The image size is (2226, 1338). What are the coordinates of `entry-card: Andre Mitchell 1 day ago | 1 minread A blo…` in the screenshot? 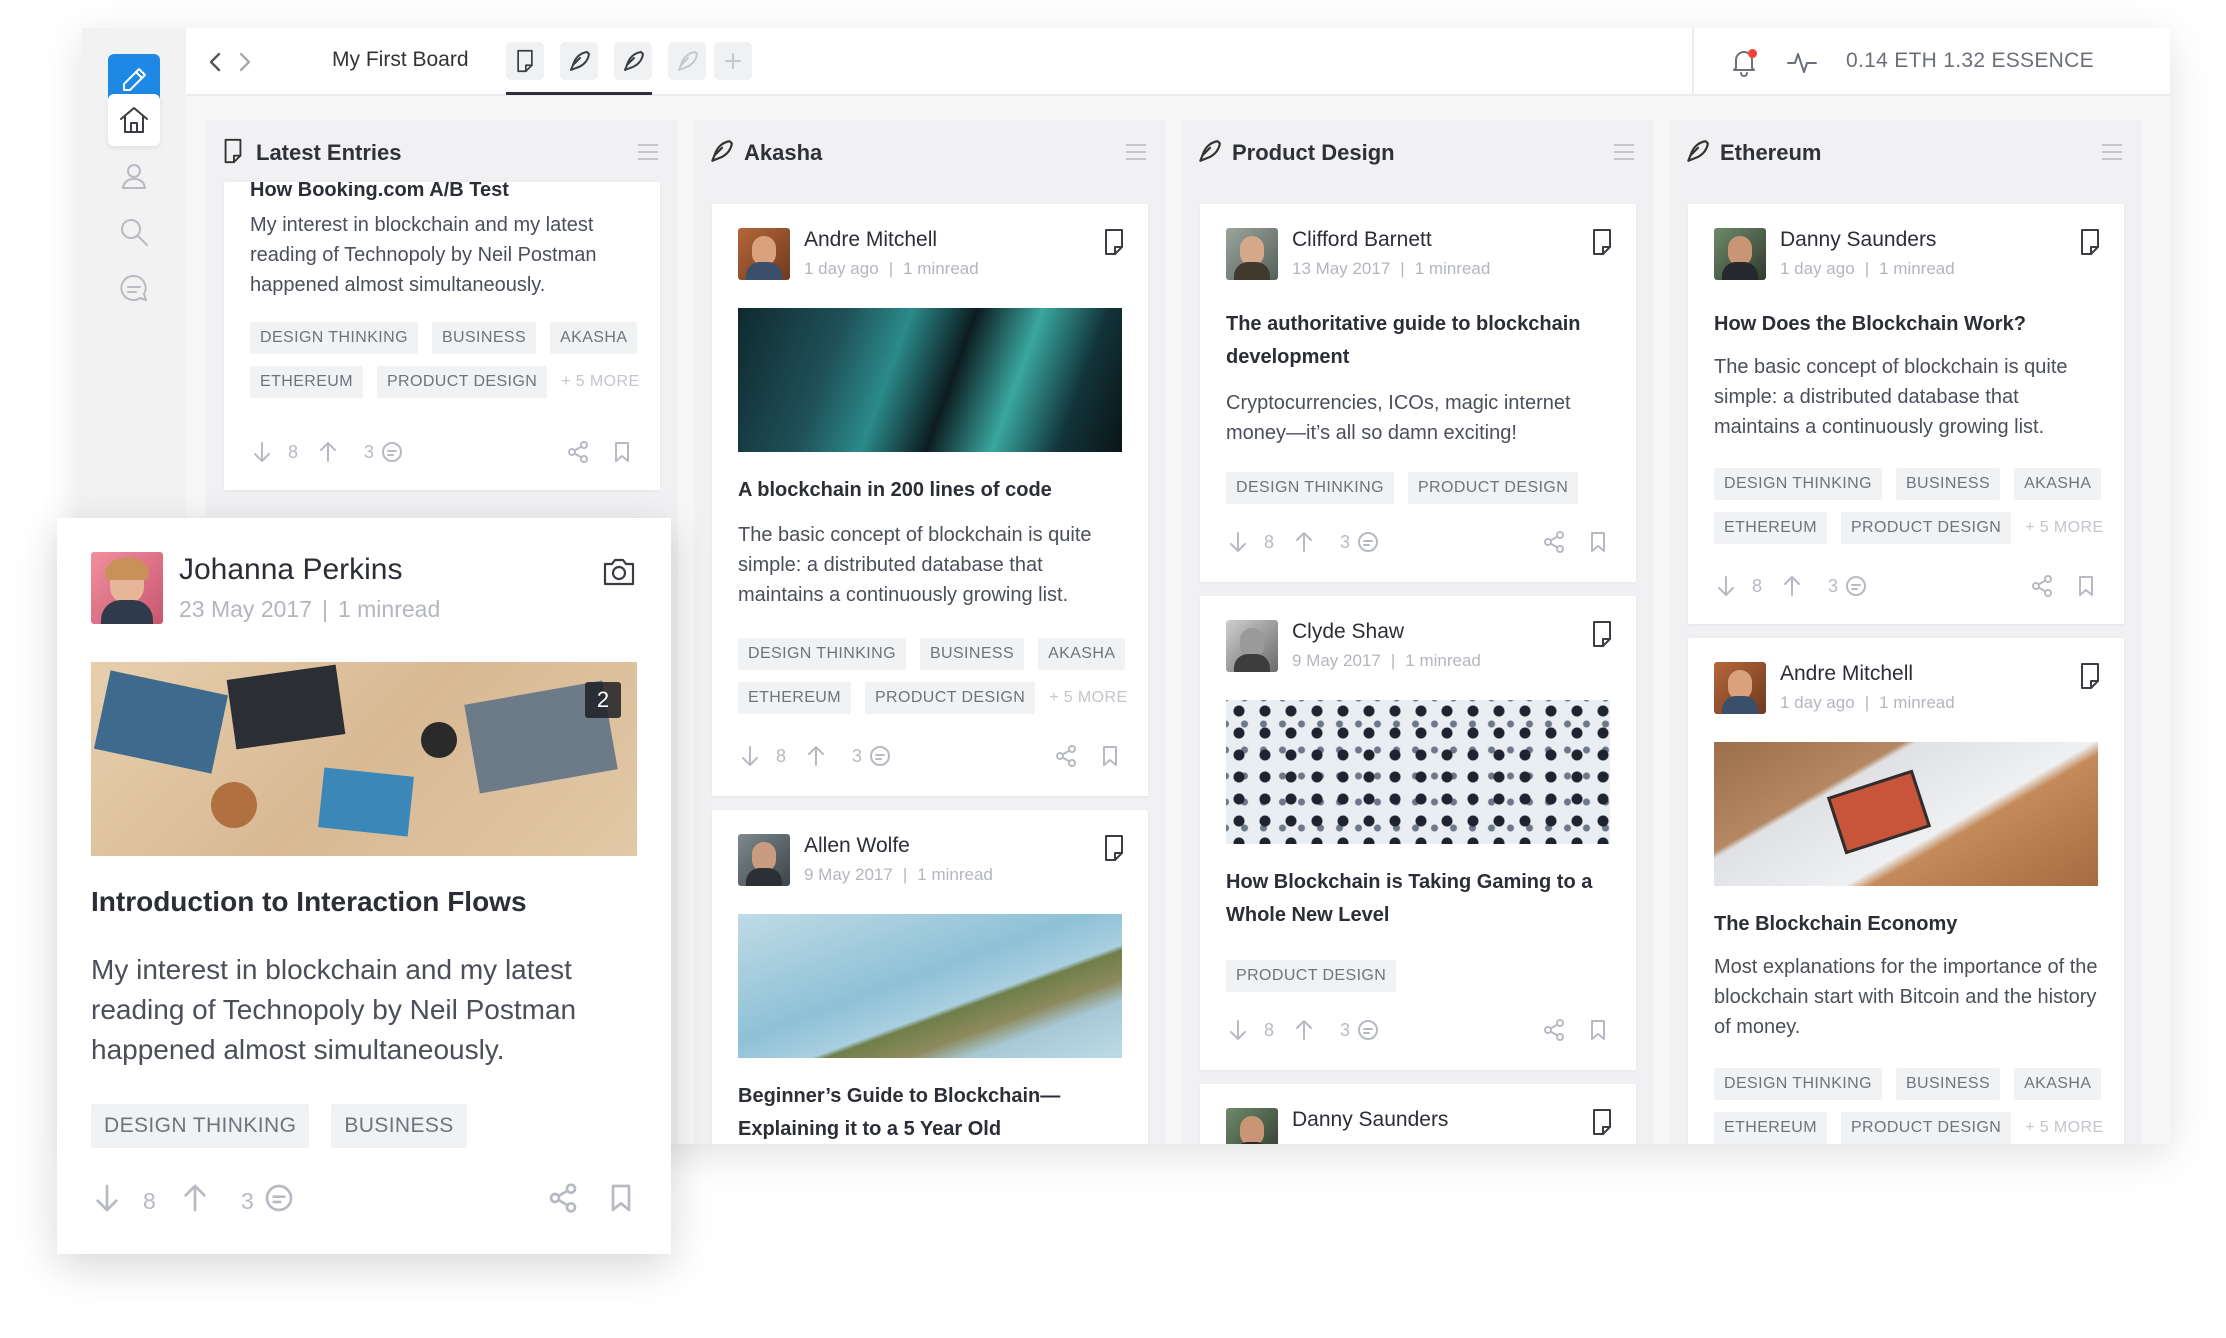 It's located at (930, 500).